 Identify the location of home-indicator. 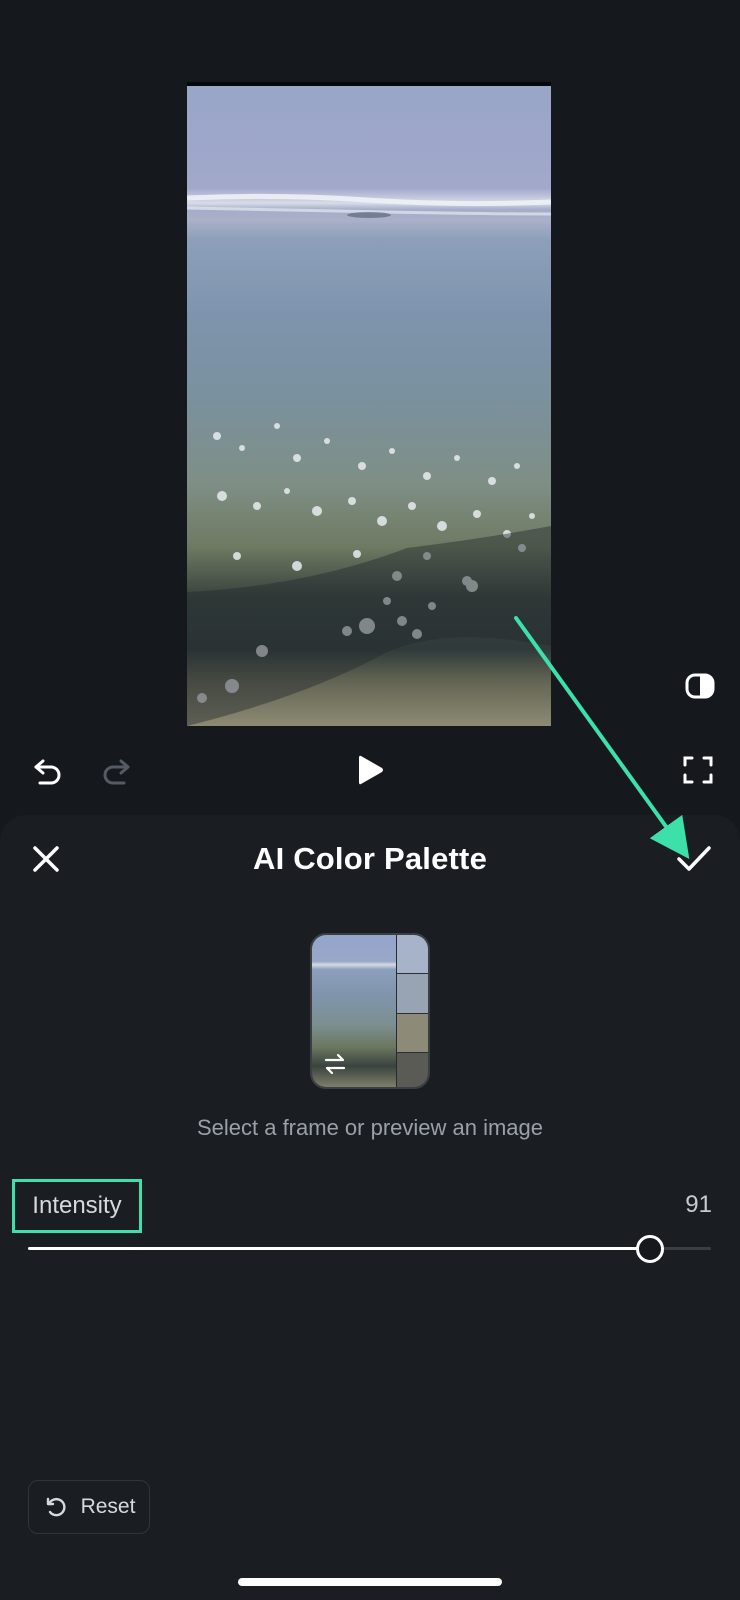
(370, 1582).